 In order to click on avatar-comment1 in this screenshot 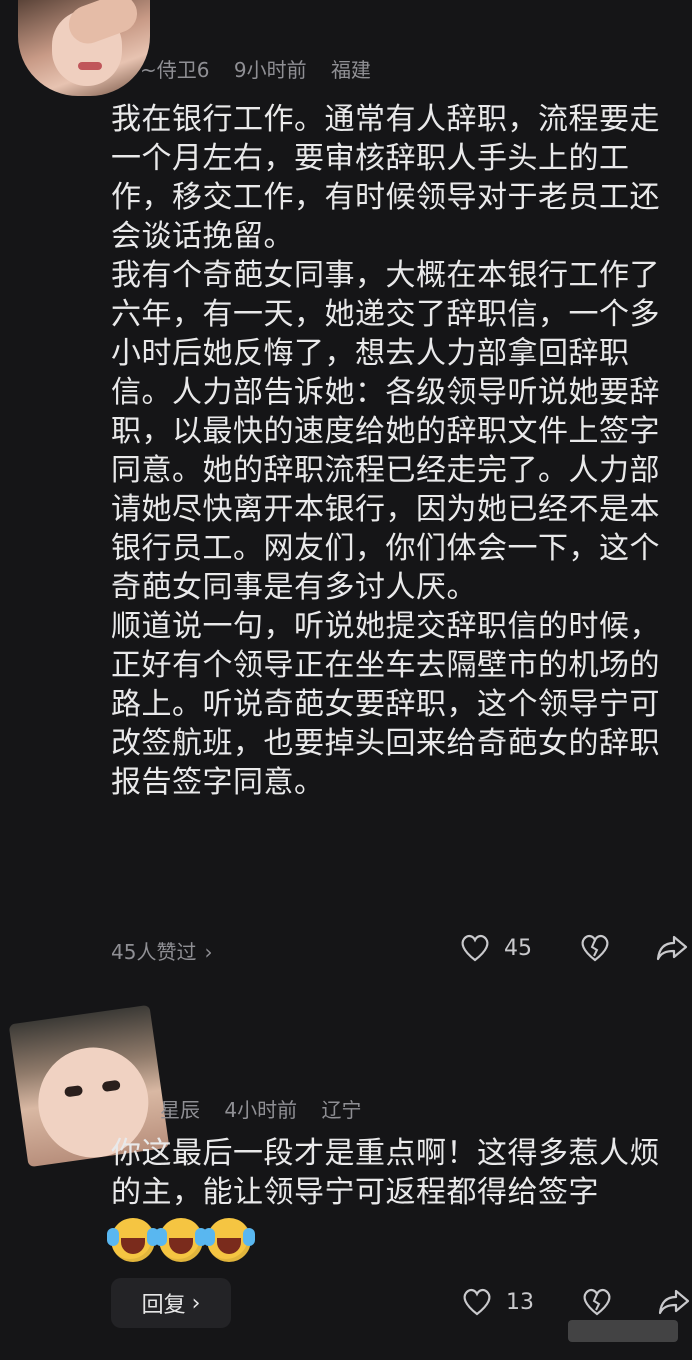, I will do `click(84, 48)`.